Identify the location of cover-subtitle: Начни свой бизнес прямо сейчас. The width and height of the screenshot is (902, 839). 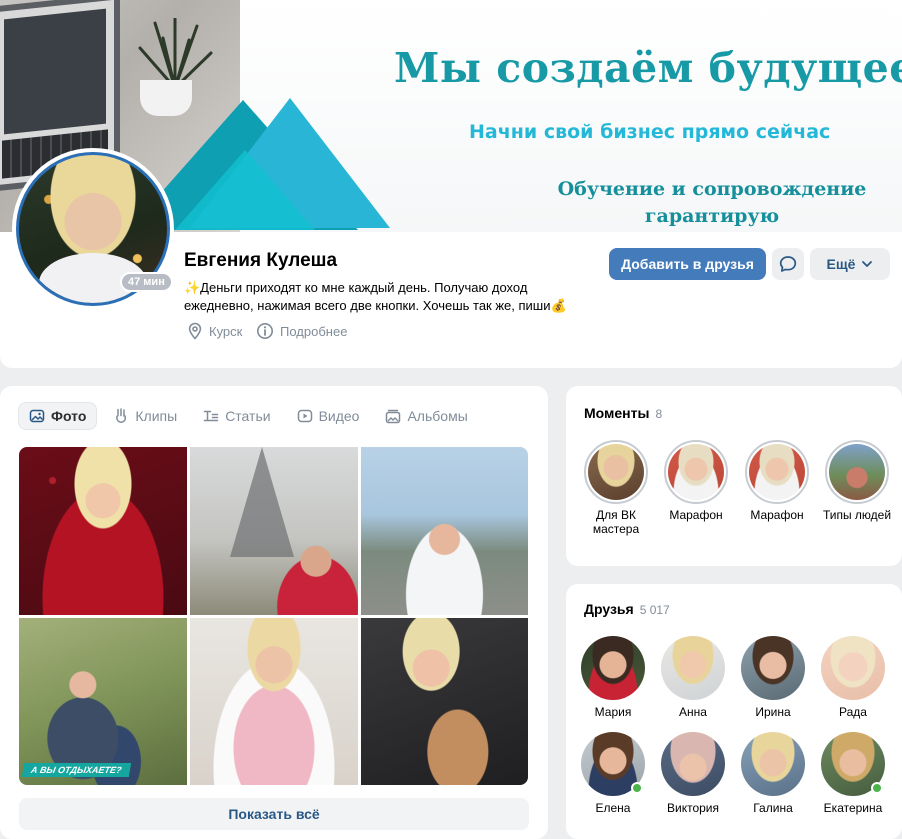
(650, 132).